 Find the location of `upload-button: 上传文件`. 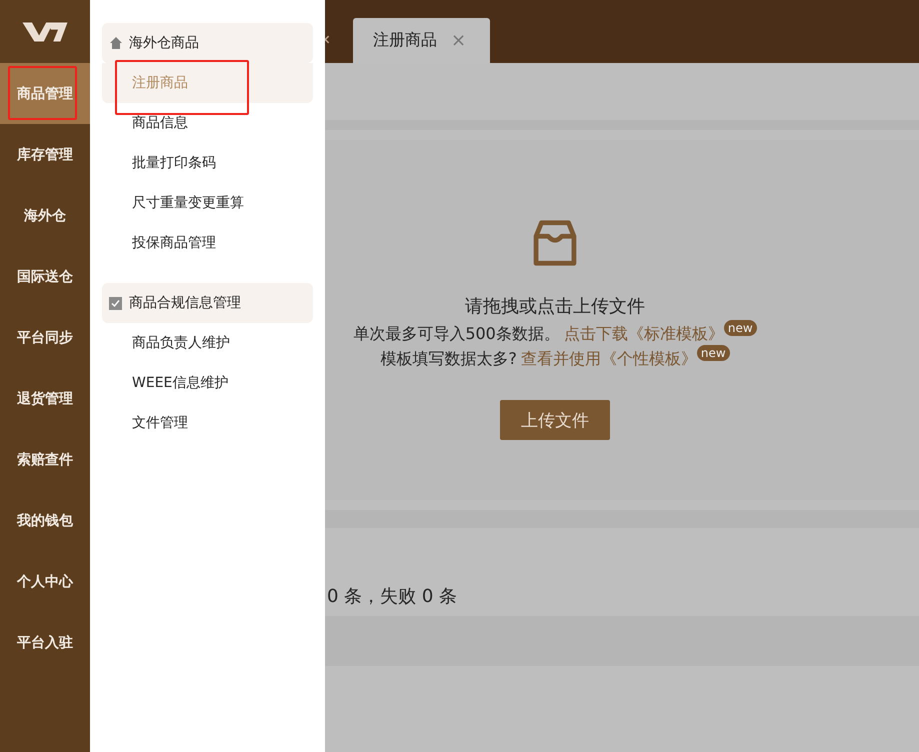

upload-button: 上传文件 is located at coordinates (555, 420).